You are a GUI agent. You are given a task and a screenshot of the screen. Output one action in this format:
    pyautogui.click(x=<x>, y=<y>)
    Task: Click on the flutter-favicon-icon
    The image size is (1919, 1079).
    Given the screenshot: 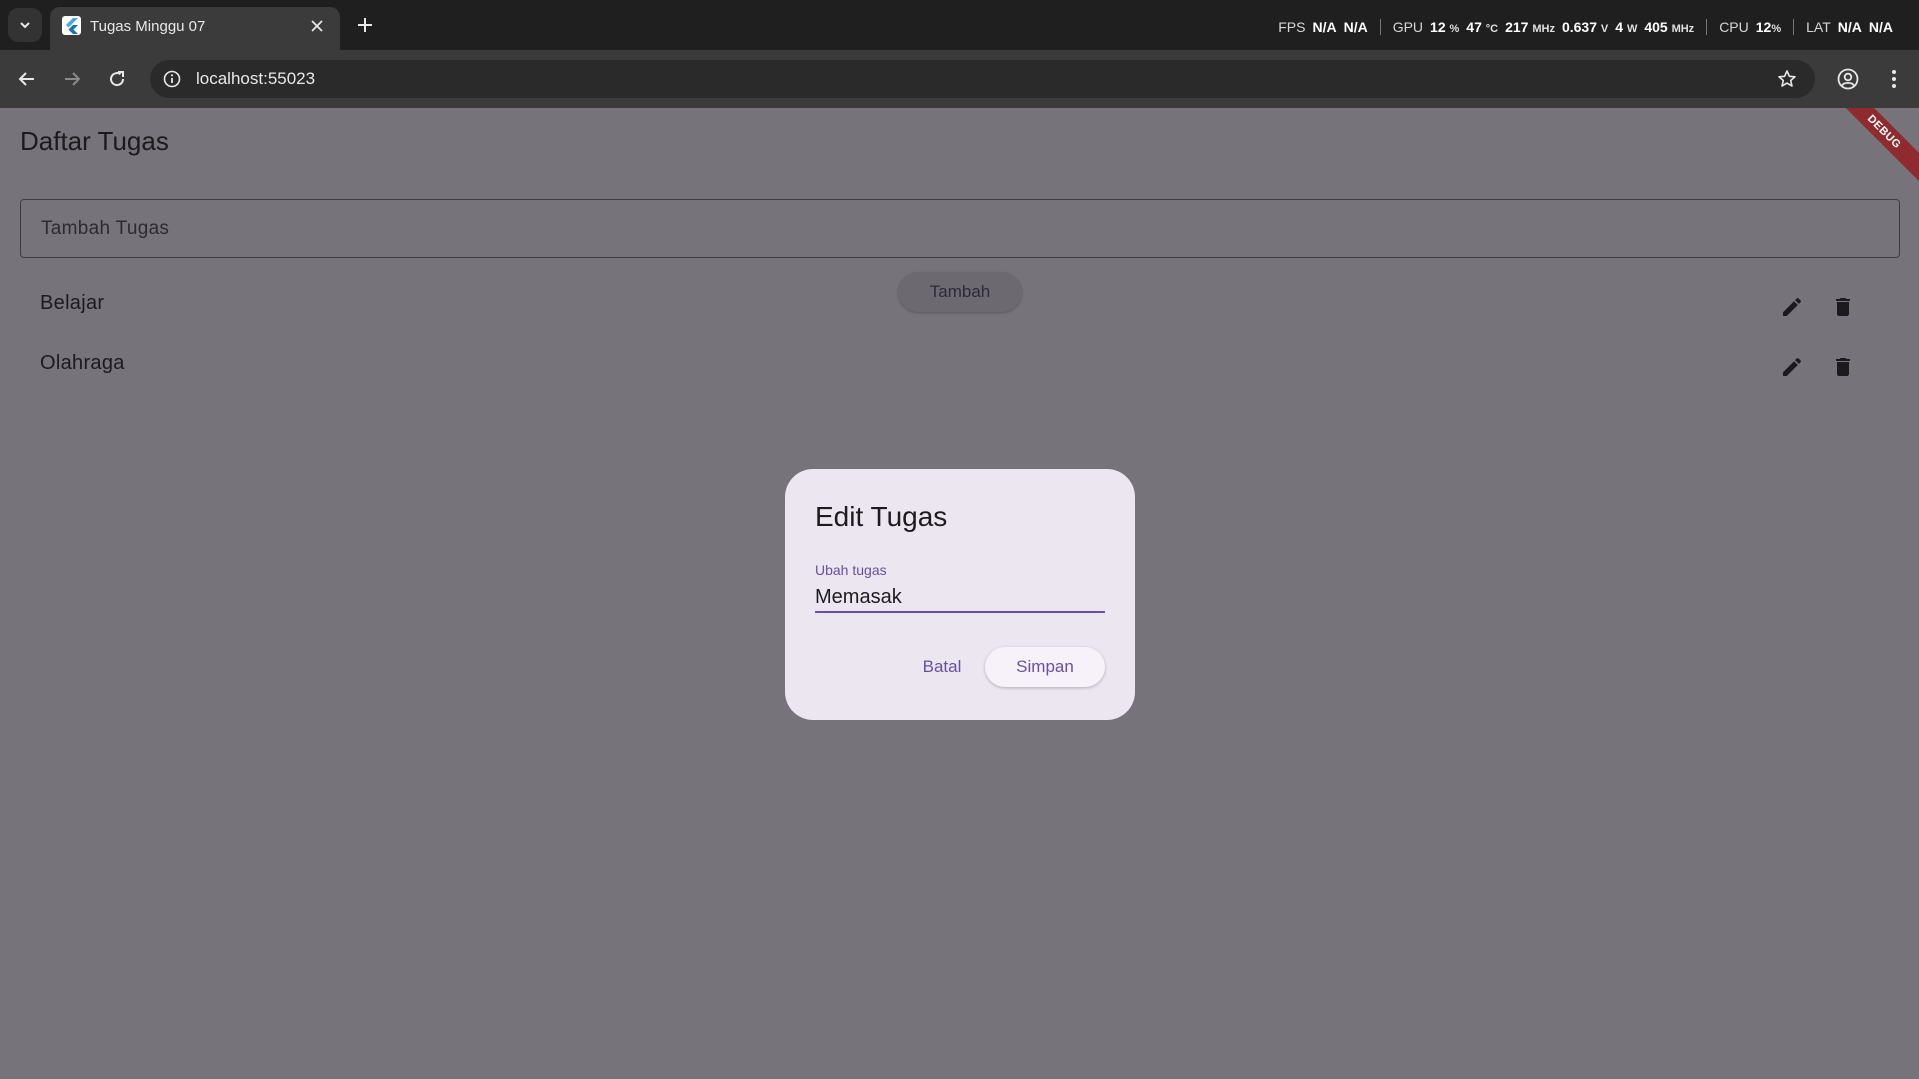 What is the action you would take?
    pyautogui.click(x=71, y=25)
    